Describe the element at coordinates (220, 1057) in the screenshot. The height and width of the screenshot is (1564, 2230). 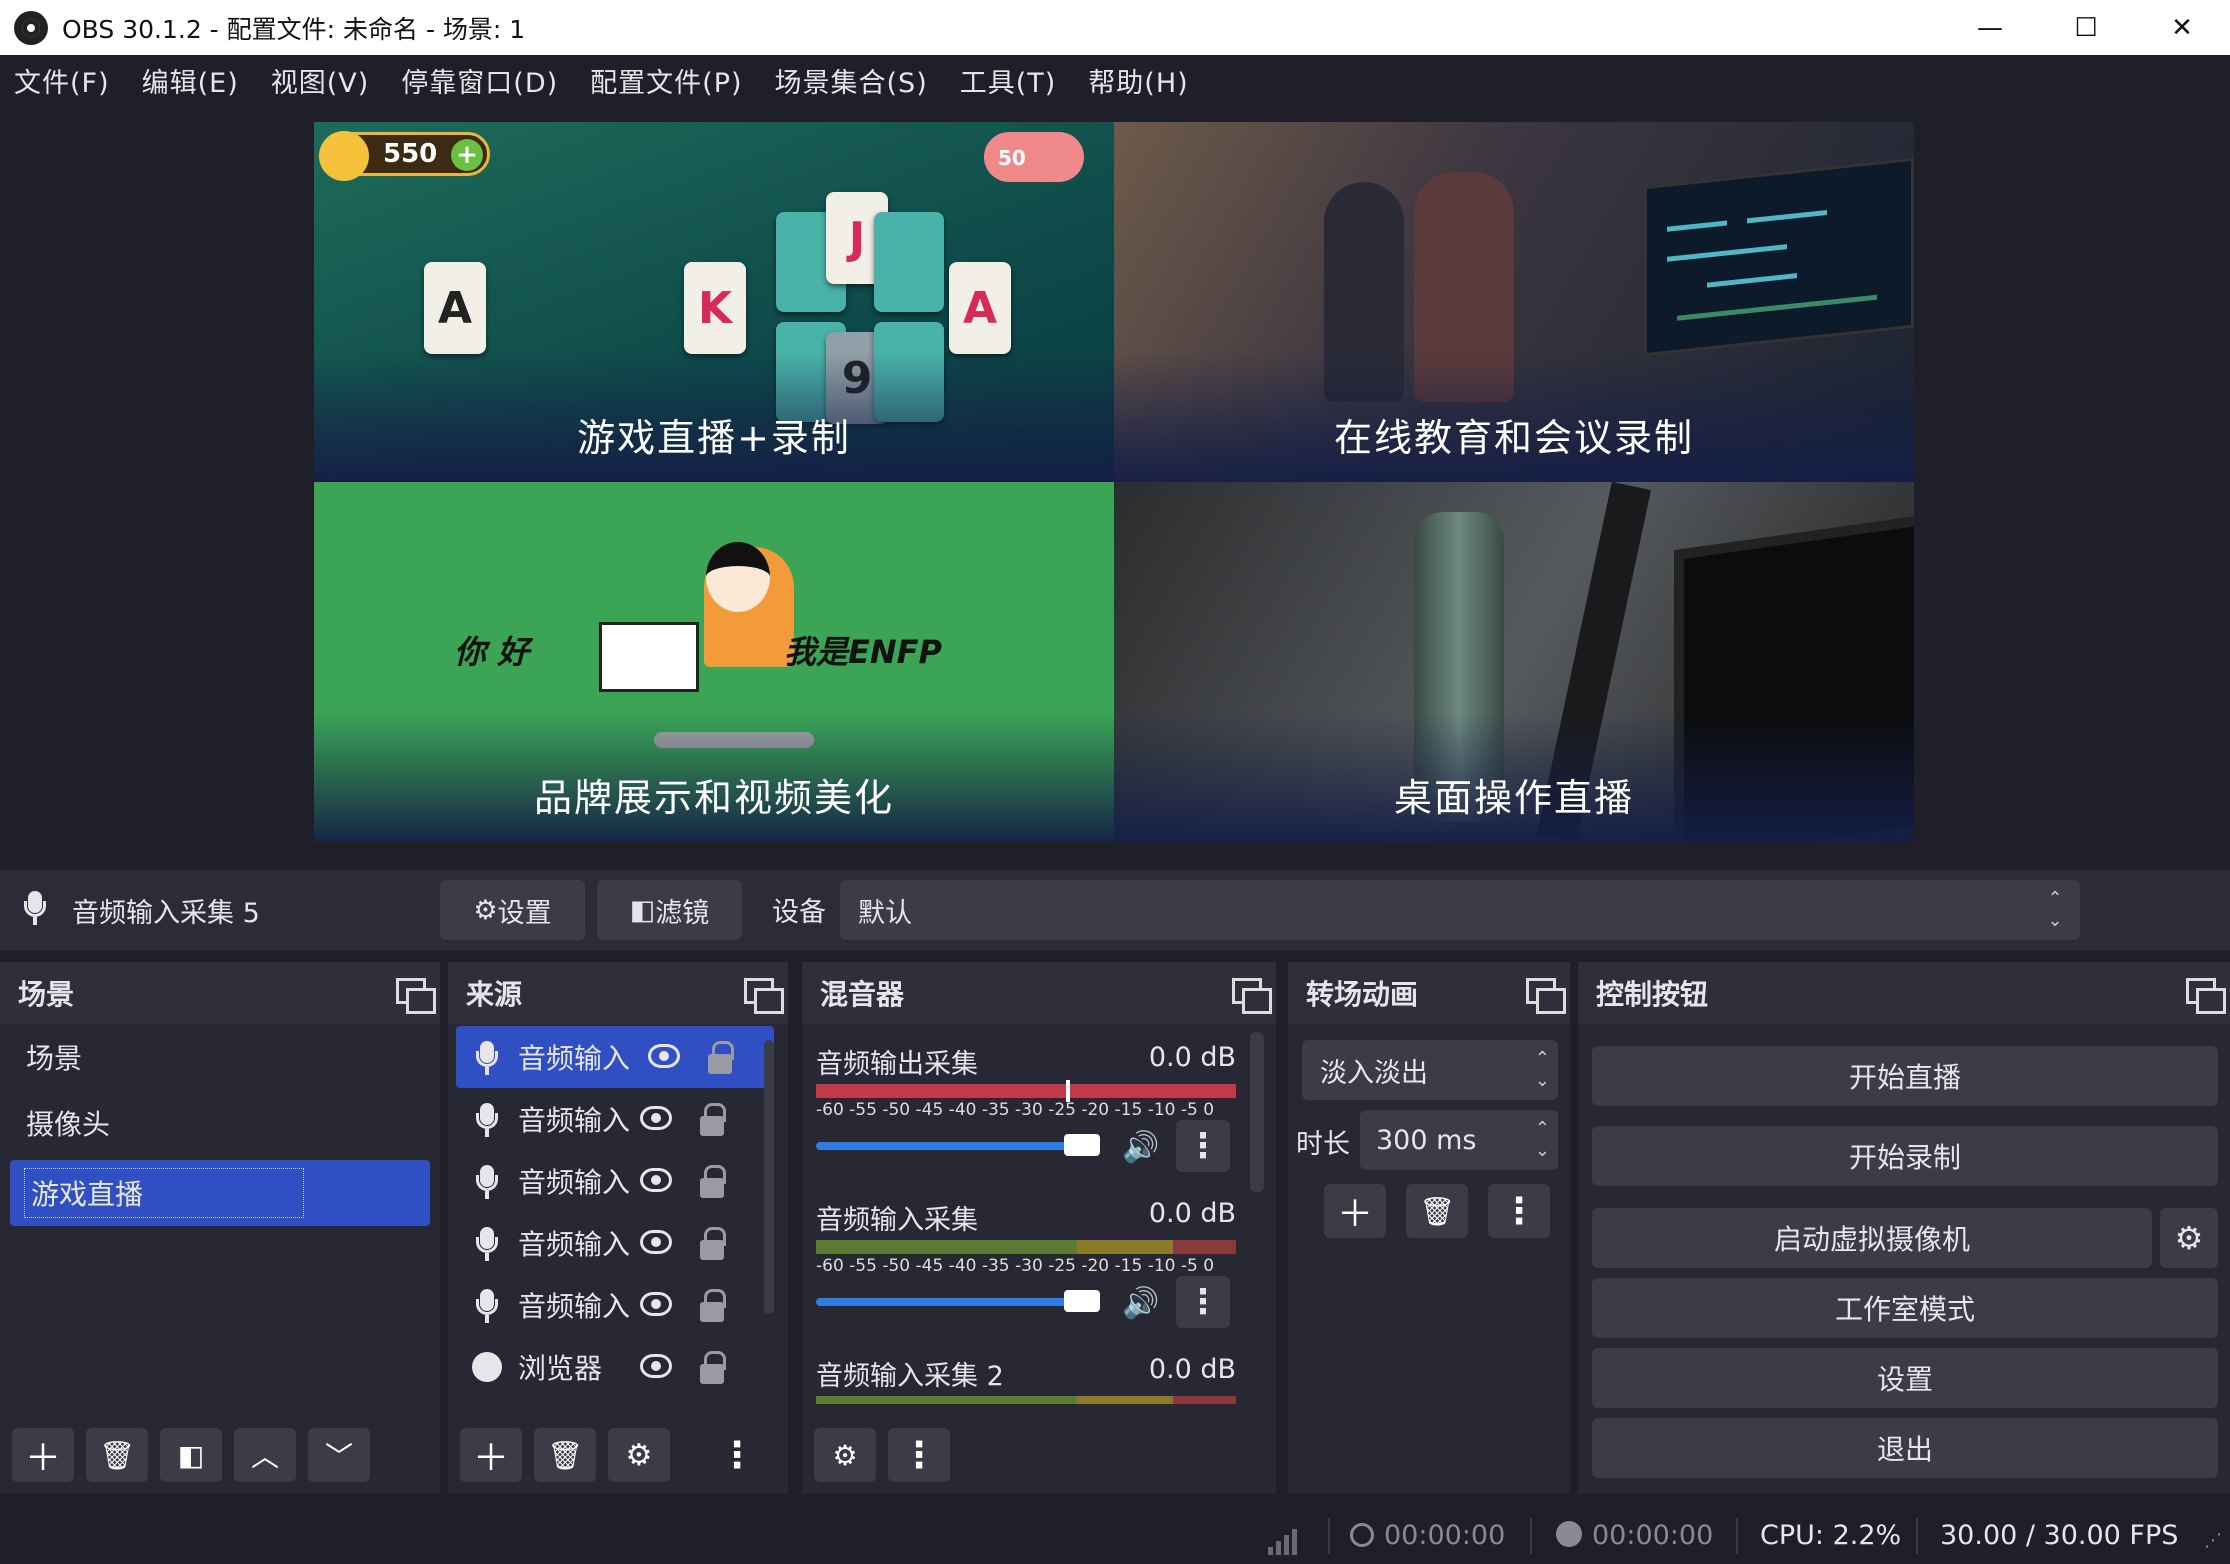
I see `scene-item: 场景` at that location.